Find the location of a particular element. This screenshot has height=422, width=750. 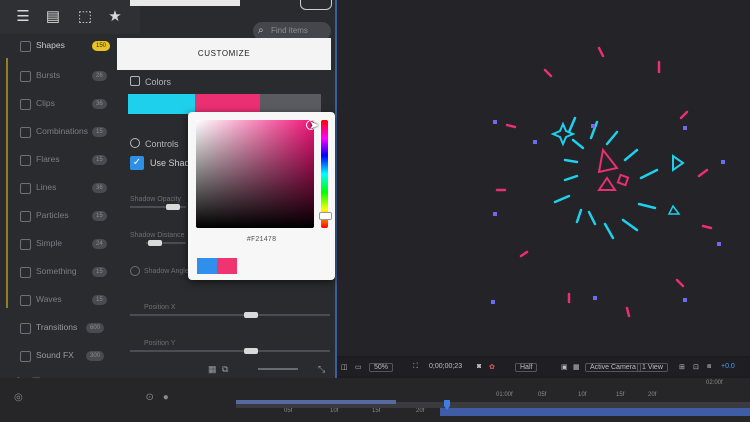

position-x-slider is located at coordinates (230, 315).